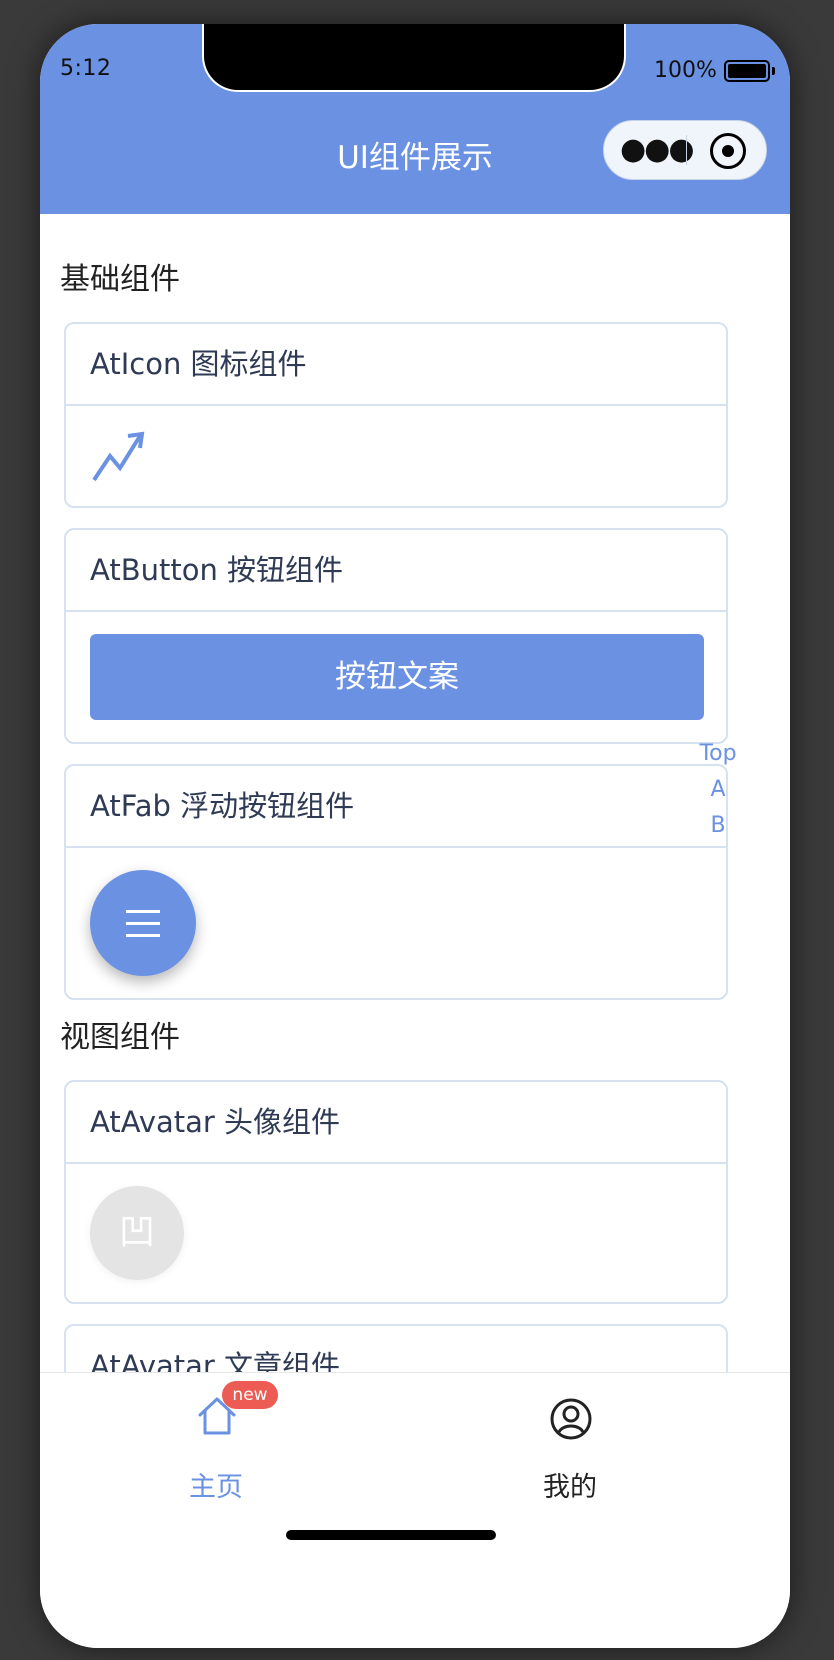 This screenshot has height=1660, width=834. I want to click on mini-program-capsule: ●●●, so click(685, 150).